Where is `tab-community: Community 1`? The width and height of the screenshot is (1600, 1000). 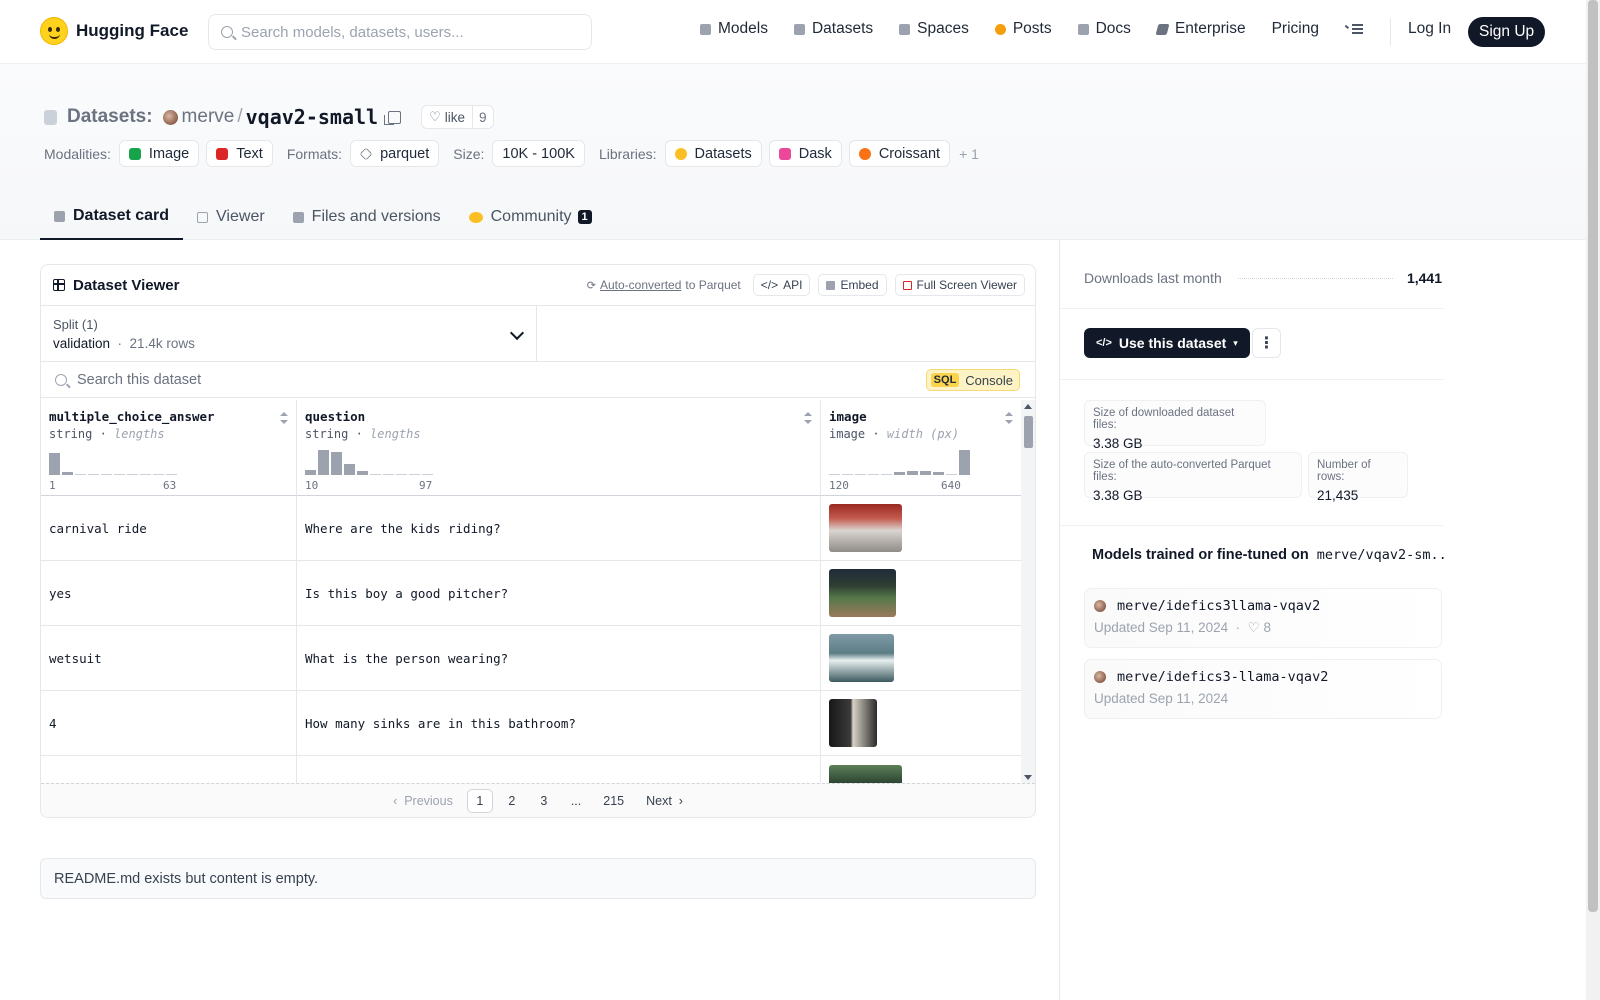
tab-community: Community 1 is located at coordinates (530, 217).